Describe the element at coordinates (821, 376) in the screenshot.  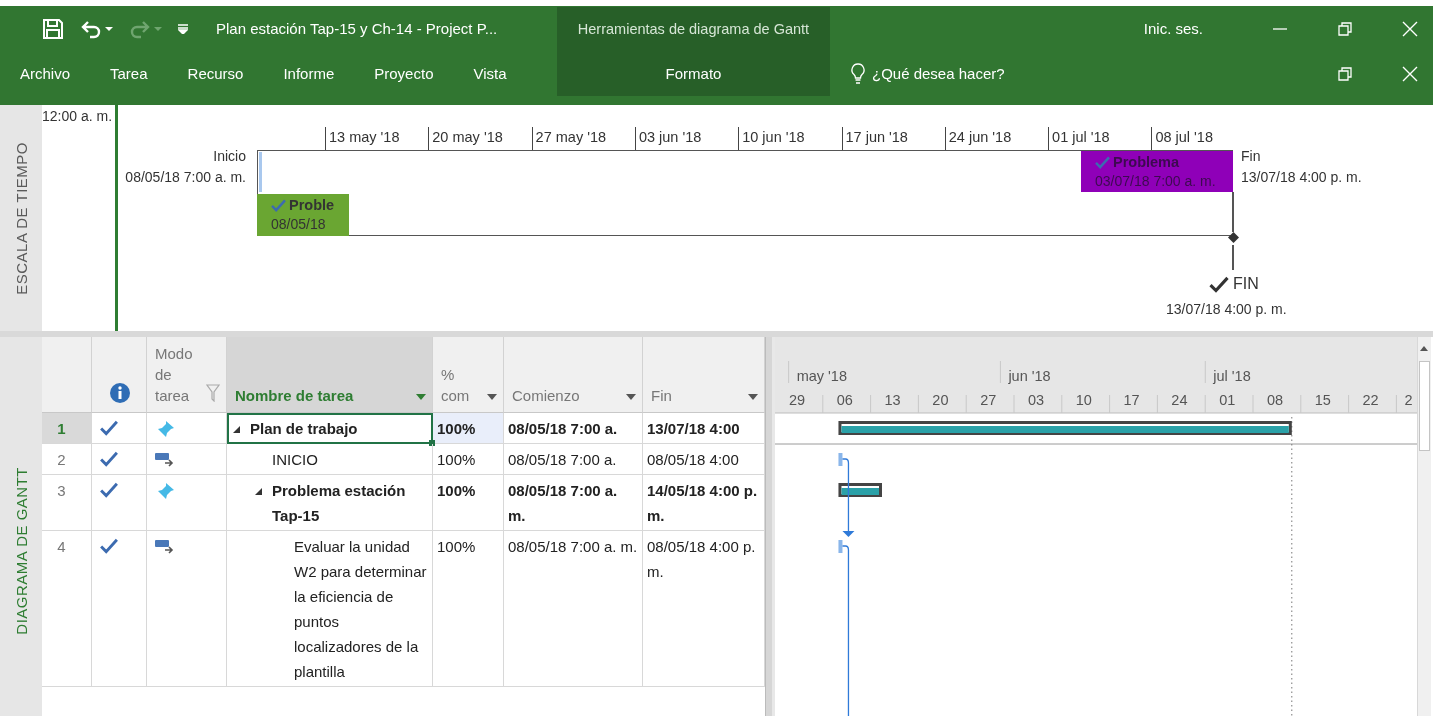
I see `month-label: may '18` at that location.